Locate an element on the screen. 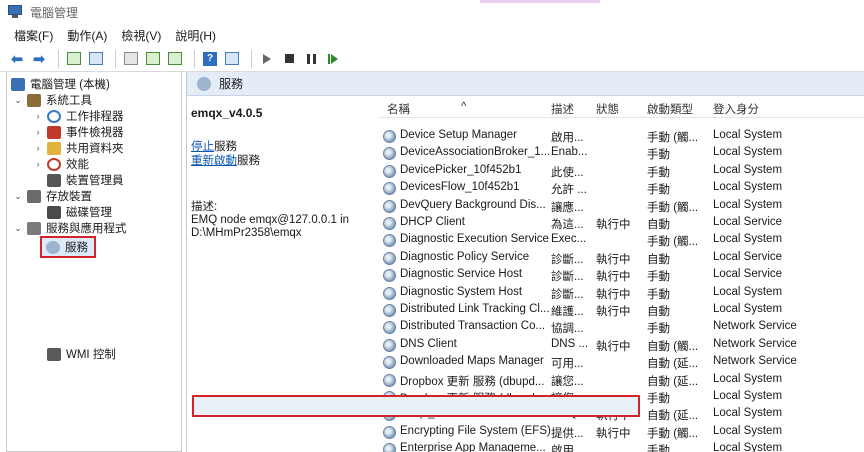 The width and height of the screenshot is (864, 452). stop-service-link: 停止 is located at coordinates (202, 147).